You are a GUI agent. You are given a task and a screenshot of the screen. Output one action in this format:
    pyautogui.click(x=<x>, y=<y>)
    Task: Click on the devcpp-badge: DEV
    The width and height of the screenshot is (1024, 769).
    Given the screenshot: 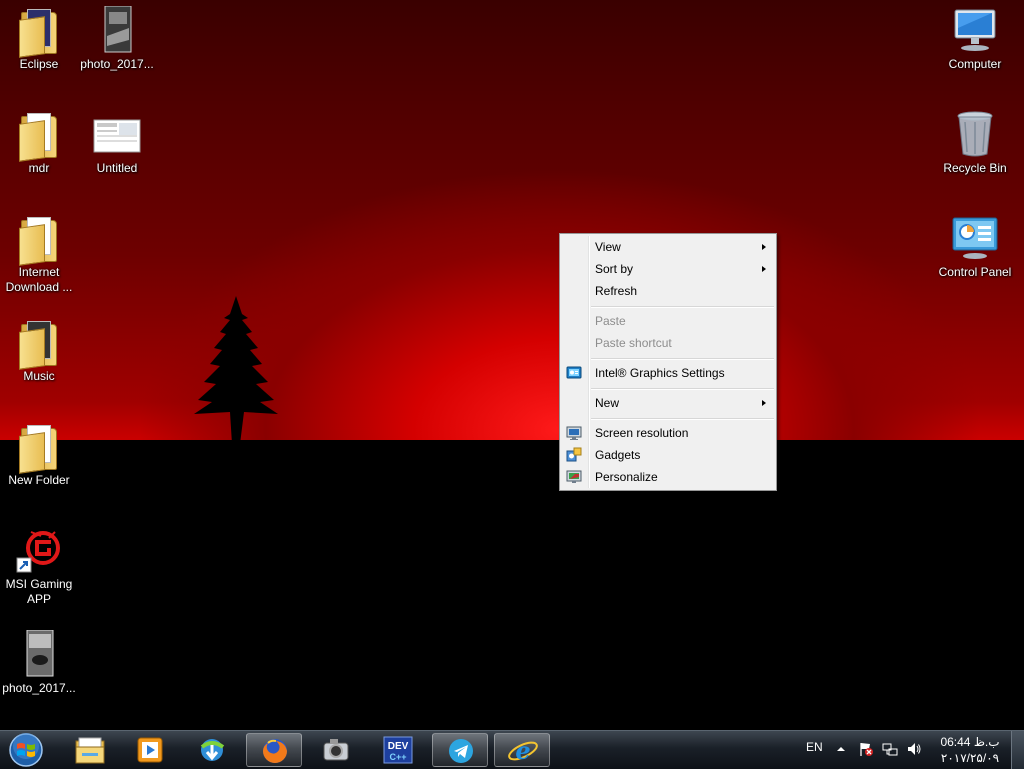 What is the action you would take?
    pyautogui.click(x=398, y=746)
    